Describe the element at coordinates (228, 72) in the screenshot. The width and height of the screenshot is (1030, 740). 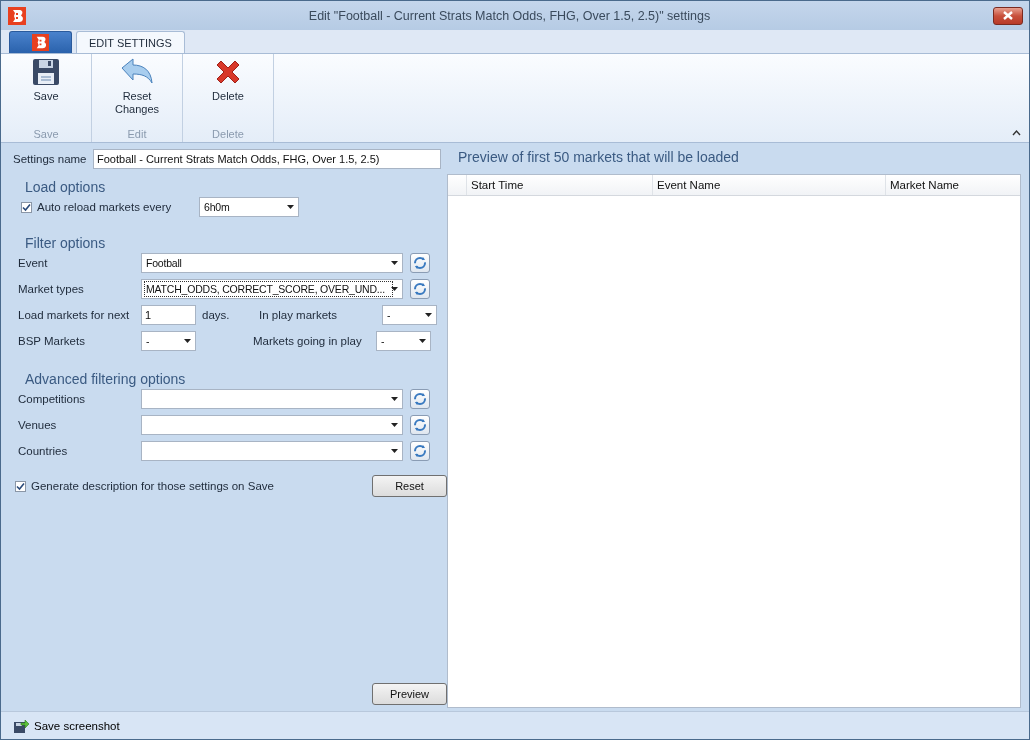
I see `cross-icon` at that location.